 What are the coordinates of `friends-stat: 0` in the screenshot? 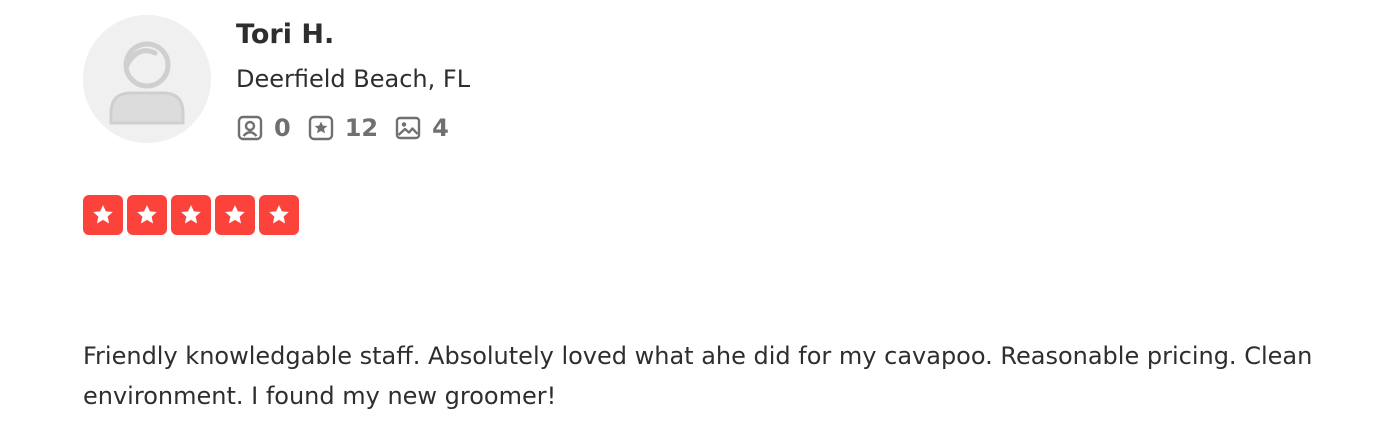 It's located at (263, 128).